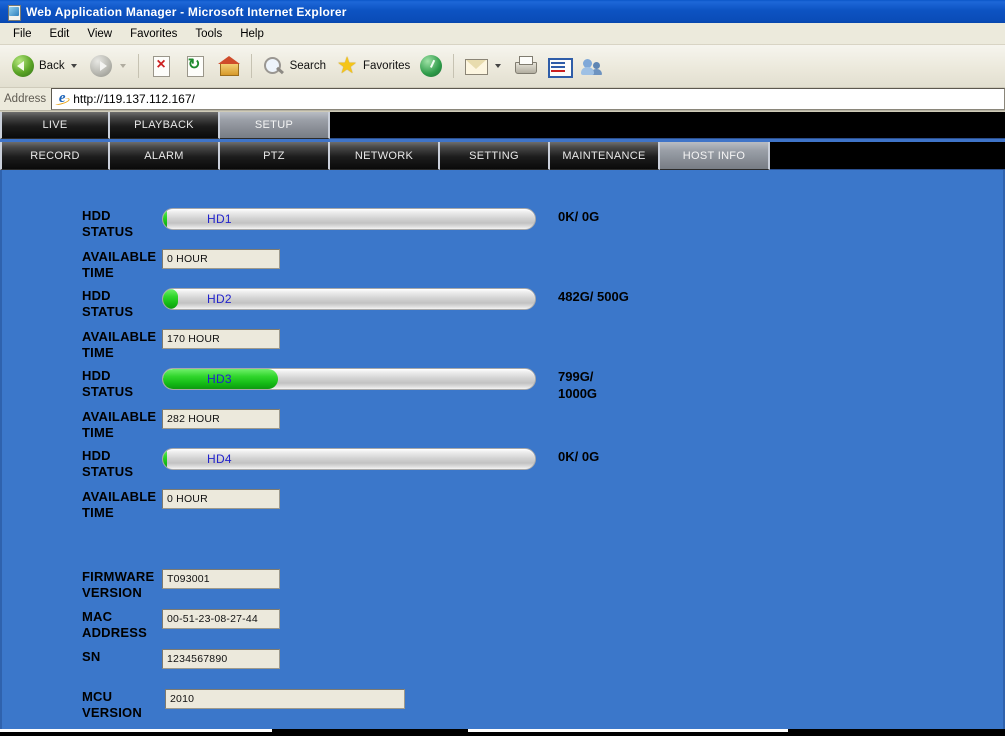 The height and width of the screenshot is (736, 1005). I want to click on available-time-label-1: AVAILABLE TIME, so click(119, 264).